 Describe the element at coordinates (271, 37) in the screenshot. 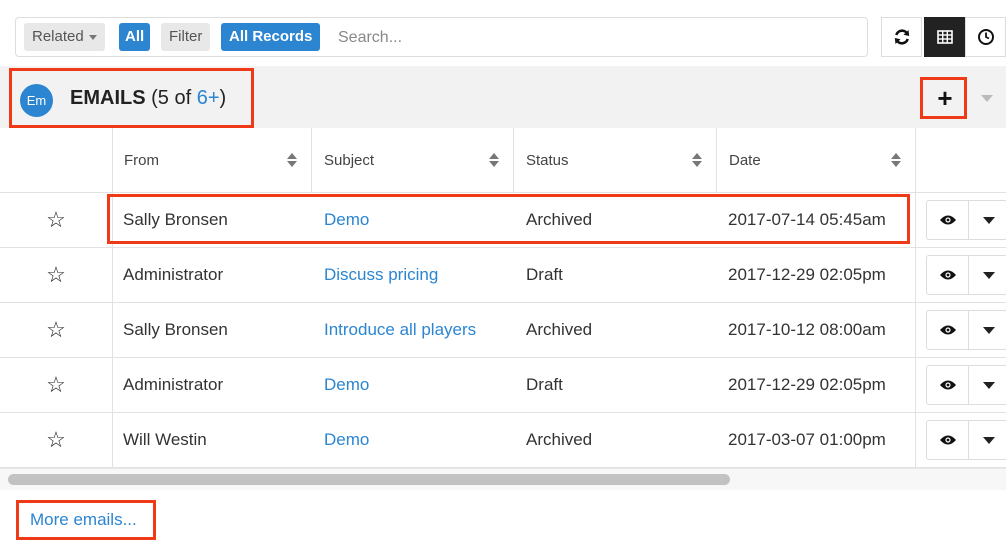

I see `filter-pill: All Records` at that location.